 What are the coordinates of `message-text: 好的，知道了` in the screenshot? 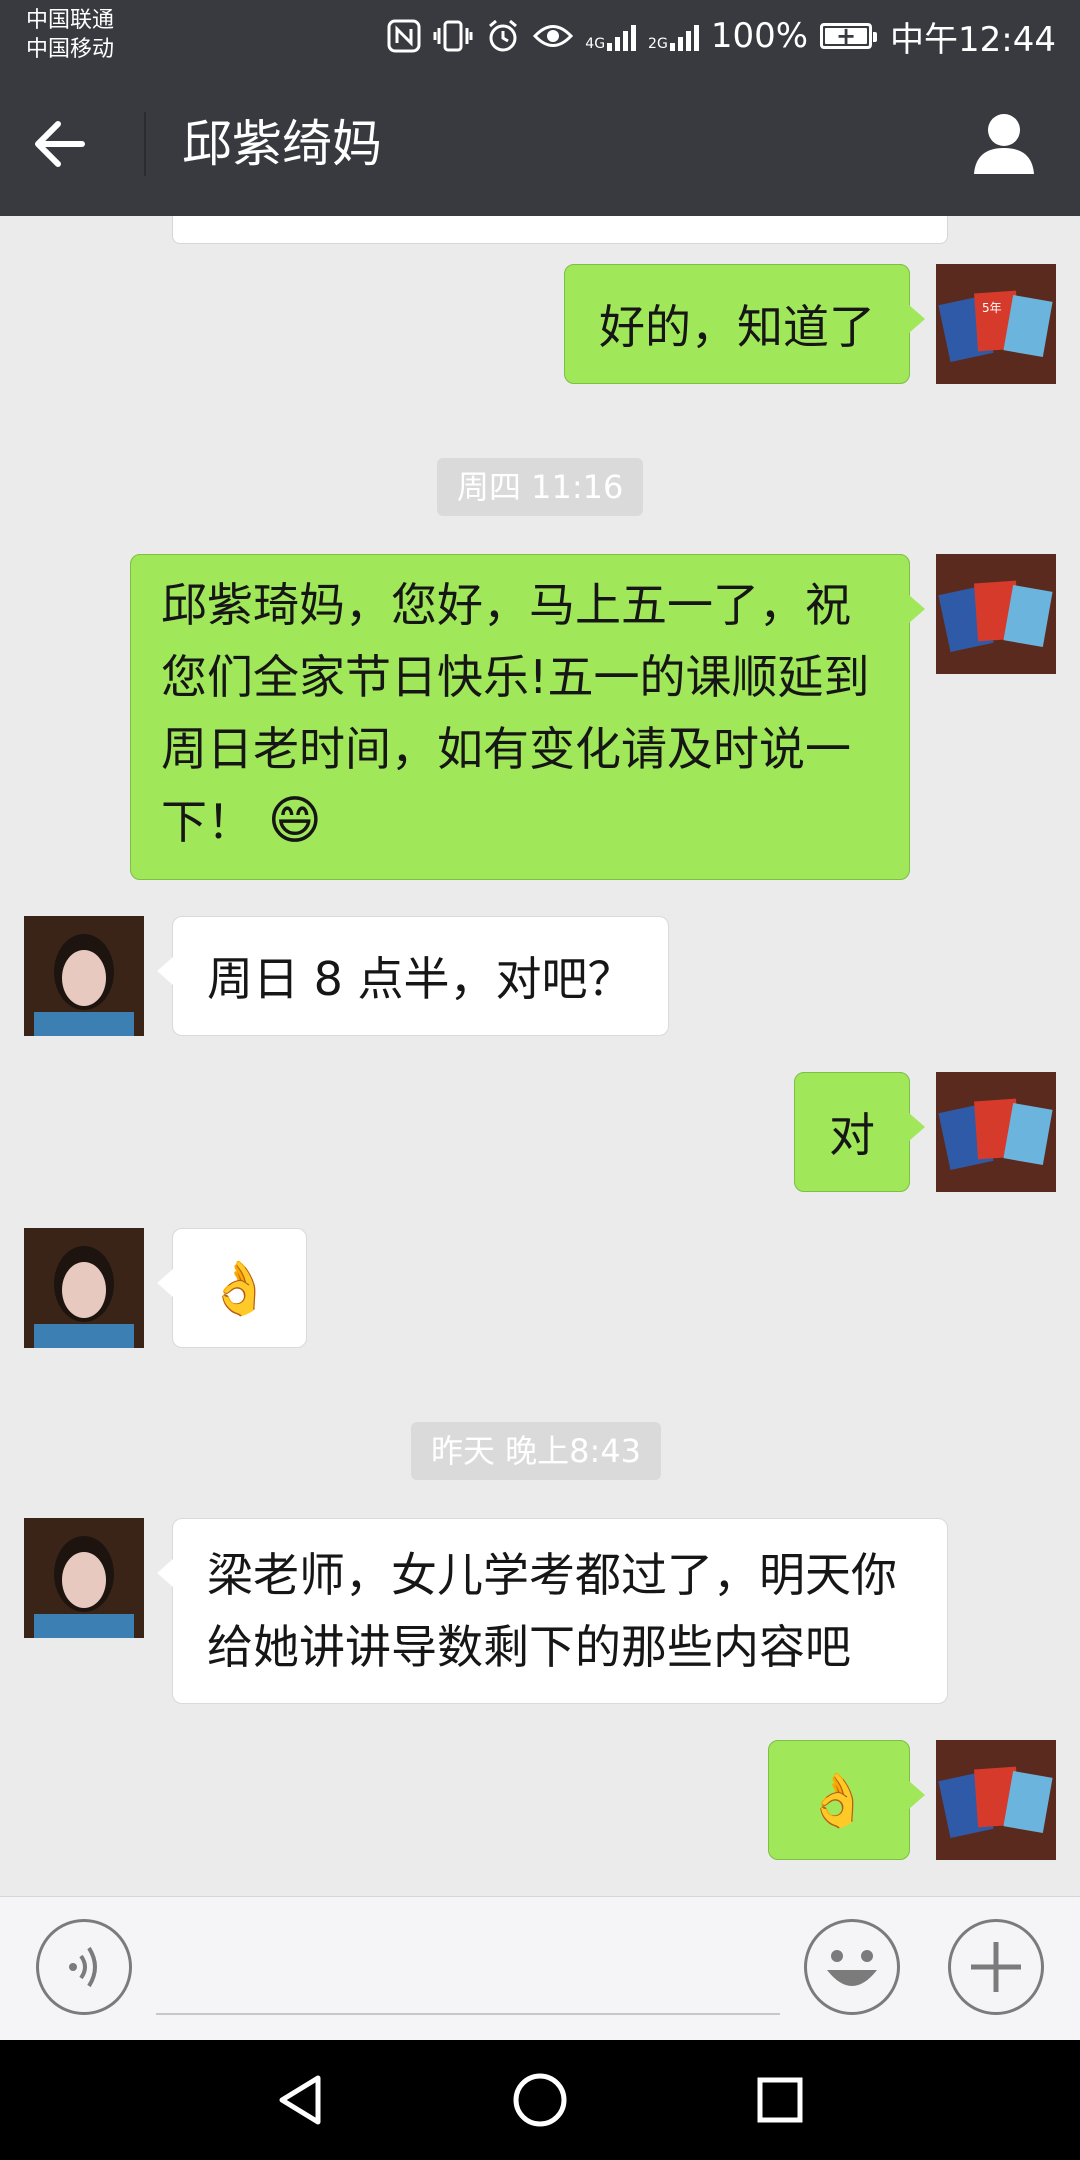 It's located at (737, 327).